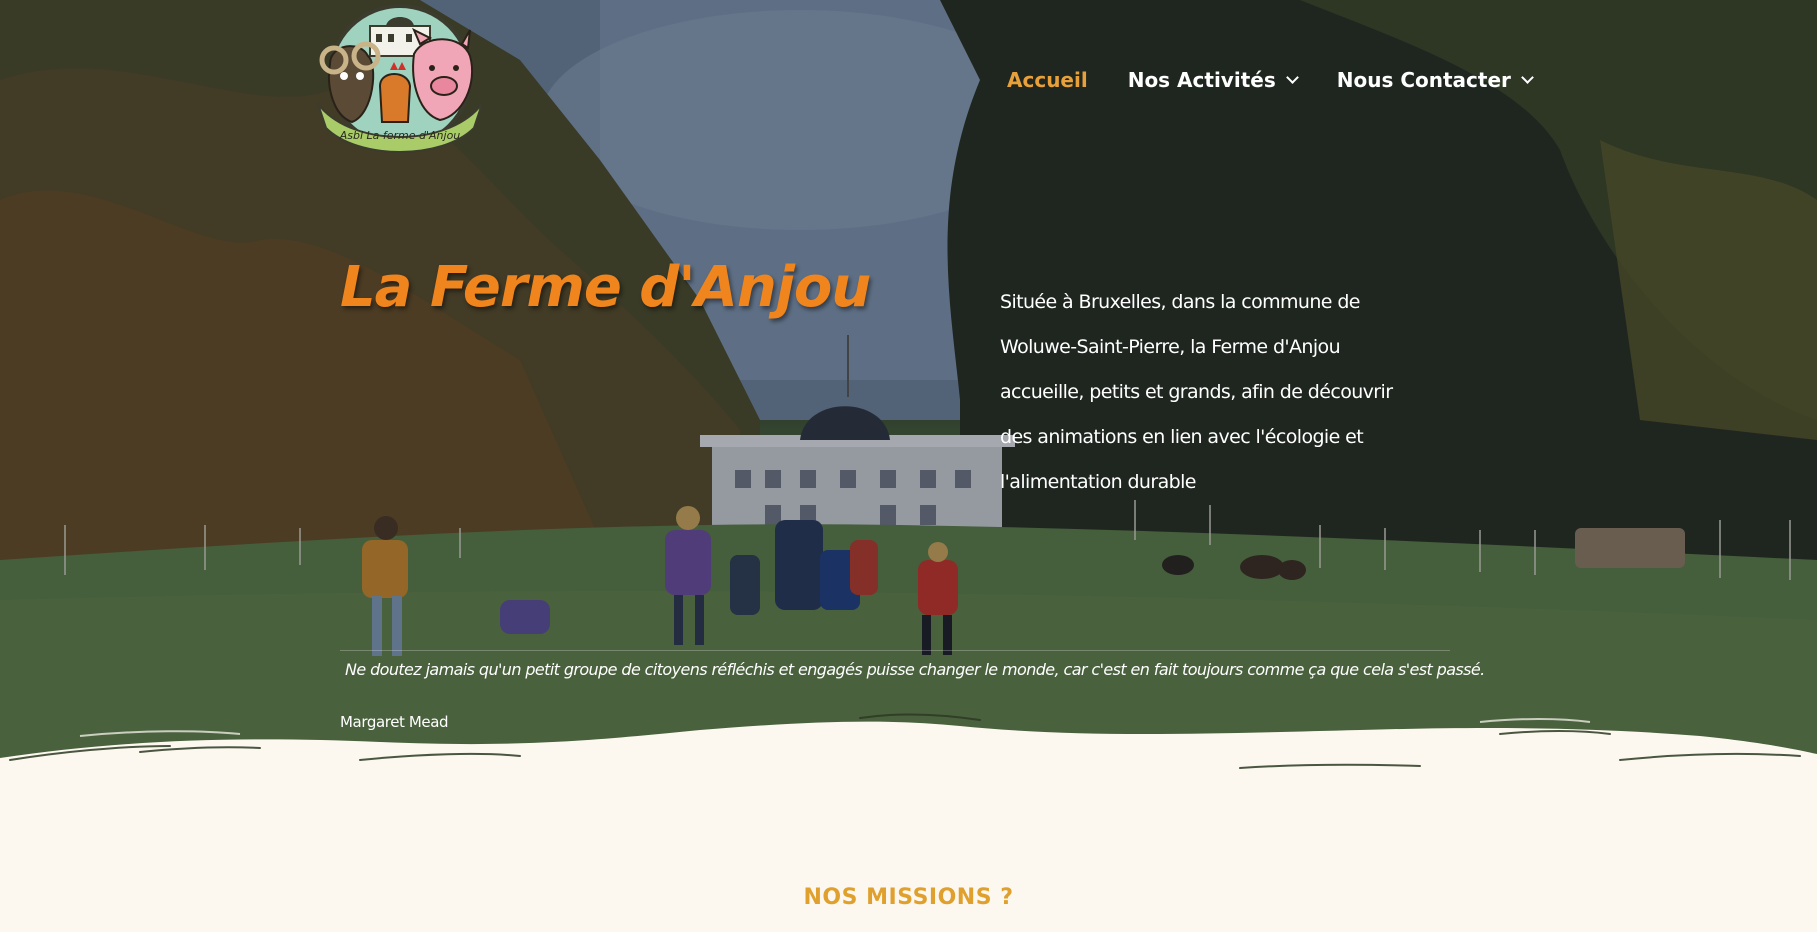 This screenshot has width=1817, height=932. Describe the element at coordinates (1201, 80) in the screenshot. I see `nav-item-label: Nos Activités` at that location.